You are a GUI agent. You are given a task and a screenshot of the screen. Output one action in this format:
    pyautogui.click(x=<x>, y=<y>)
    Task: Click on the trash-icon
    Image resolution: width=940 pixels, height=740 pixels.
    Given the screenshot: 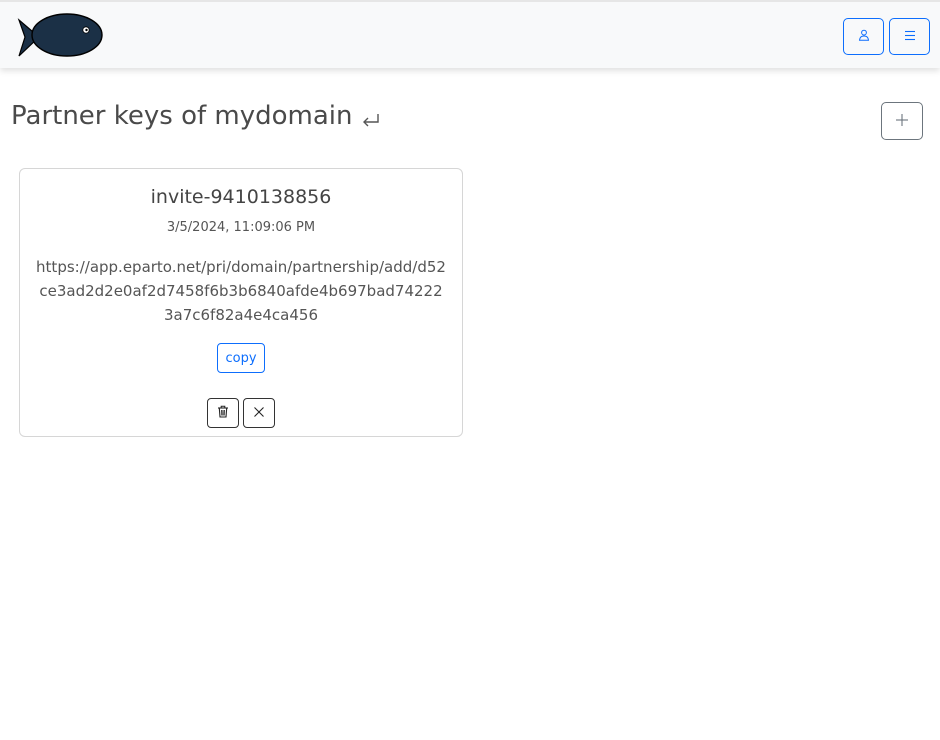 What is the action you would take?
    pyautogui.click(x=223, y=413)
    